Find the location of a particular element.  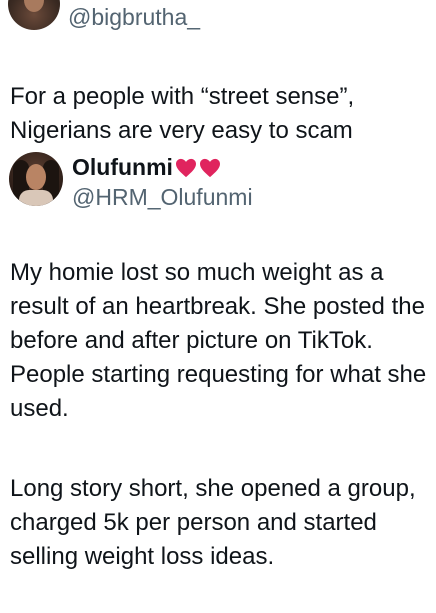

quoted-tweet-header: Olufunmi @HRM_Olufunmi is located at coordinates (218, 181).